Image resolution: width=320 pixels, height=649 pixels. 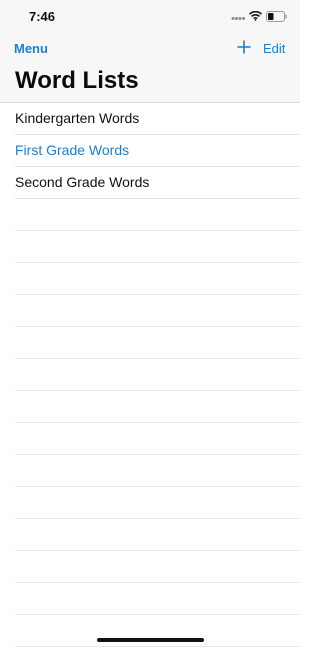 What do you see at coordinates (157, 119) in the screenshot?
I see `word-list-item-kindergarten: Kindergarten Words` at bounding box center [157, 119].